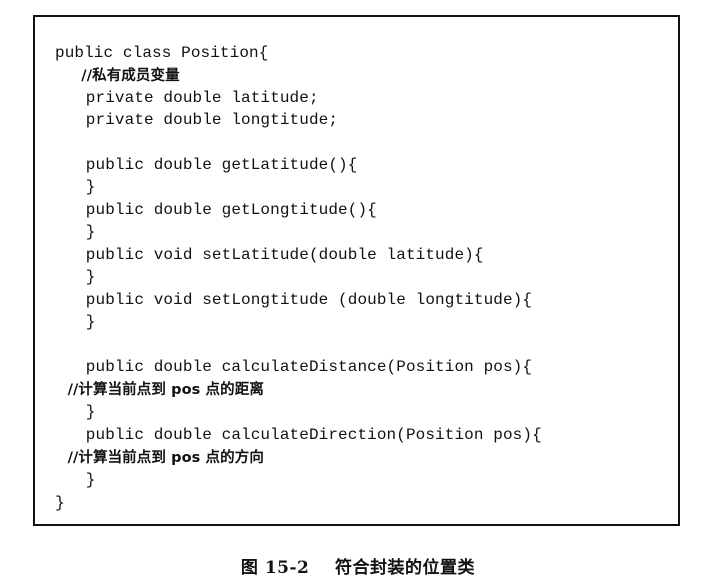 The width and height of the screenshot is (716, 582). Describe the element at coordinates (155, 390) in the screenshot. I see `code-line-16-comment: //计算当前点到 pos 点的距离` at that location.